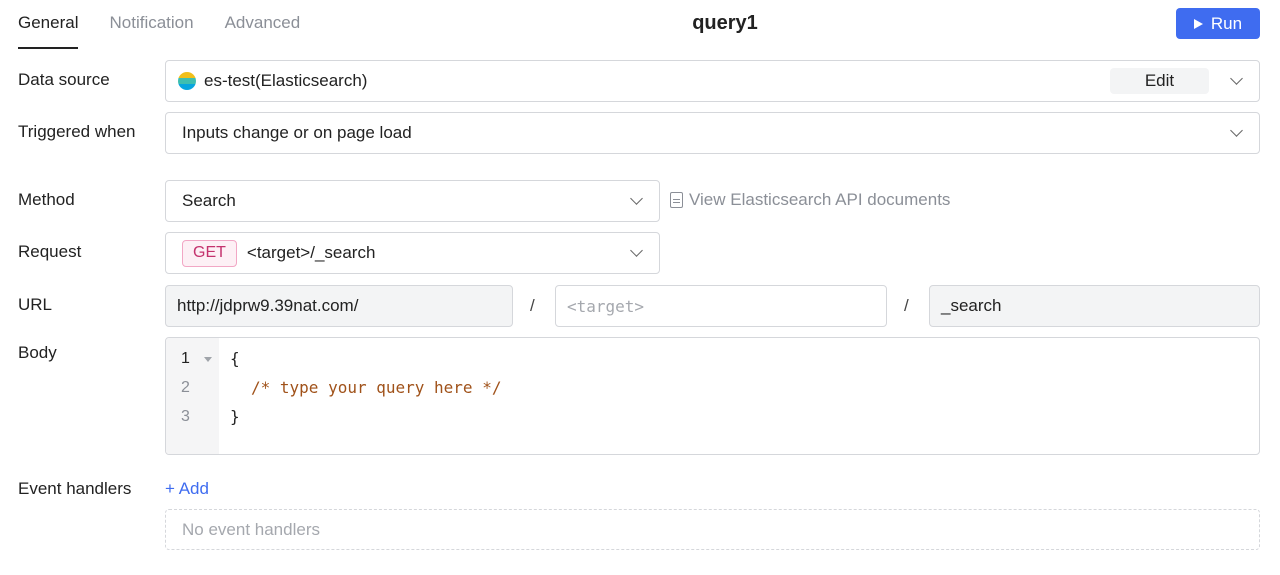  What do you see at coordinates (75, 488) in the screenshot?
I see `event-handlers-label: Event handlers` at bounding box center [75, 488].